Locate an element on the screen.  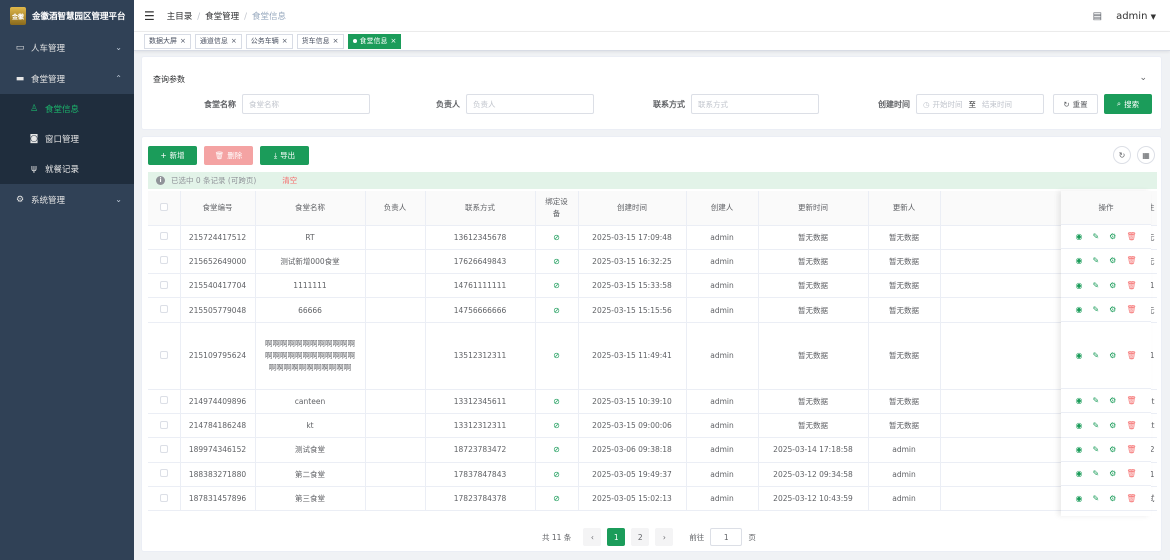
sidebar-item-dining-record: ψ 就餐记录 is located at coordinates (67, 169).